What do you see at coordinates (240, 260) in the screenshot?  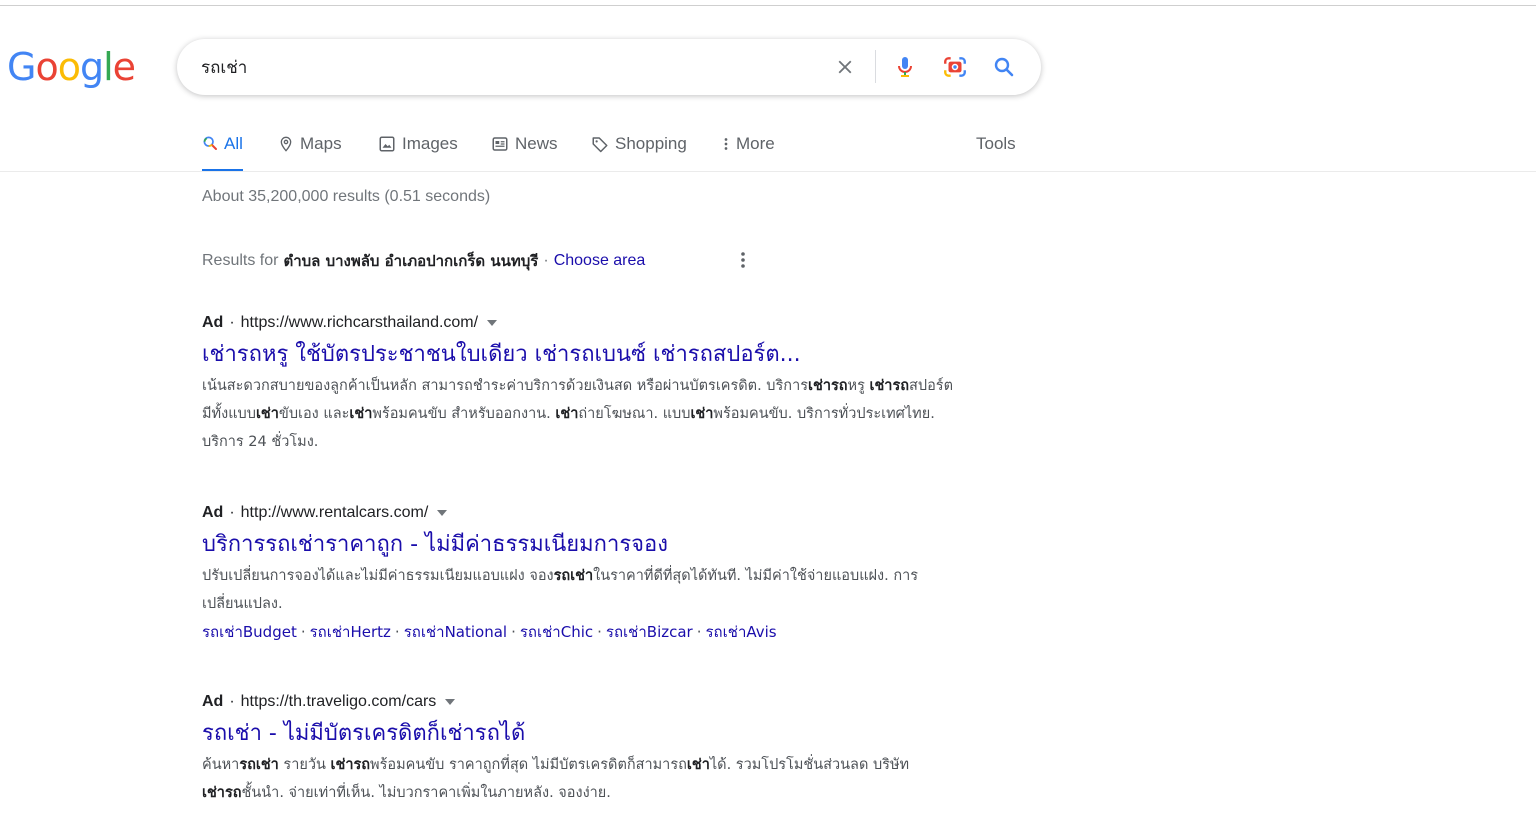 I see `location-prefix: Results for` at bounding box center [240, 260].